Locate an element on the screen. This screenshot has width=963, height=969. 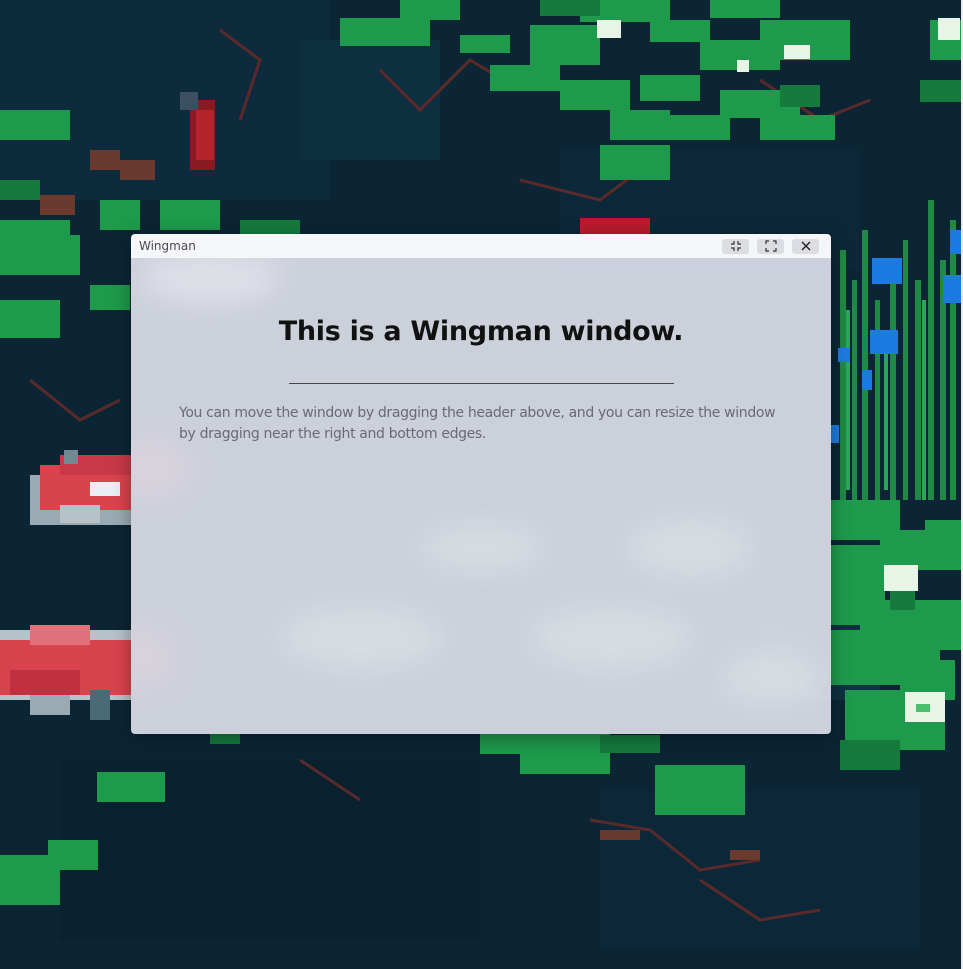
window-controls is located at coordinates (770, 246).